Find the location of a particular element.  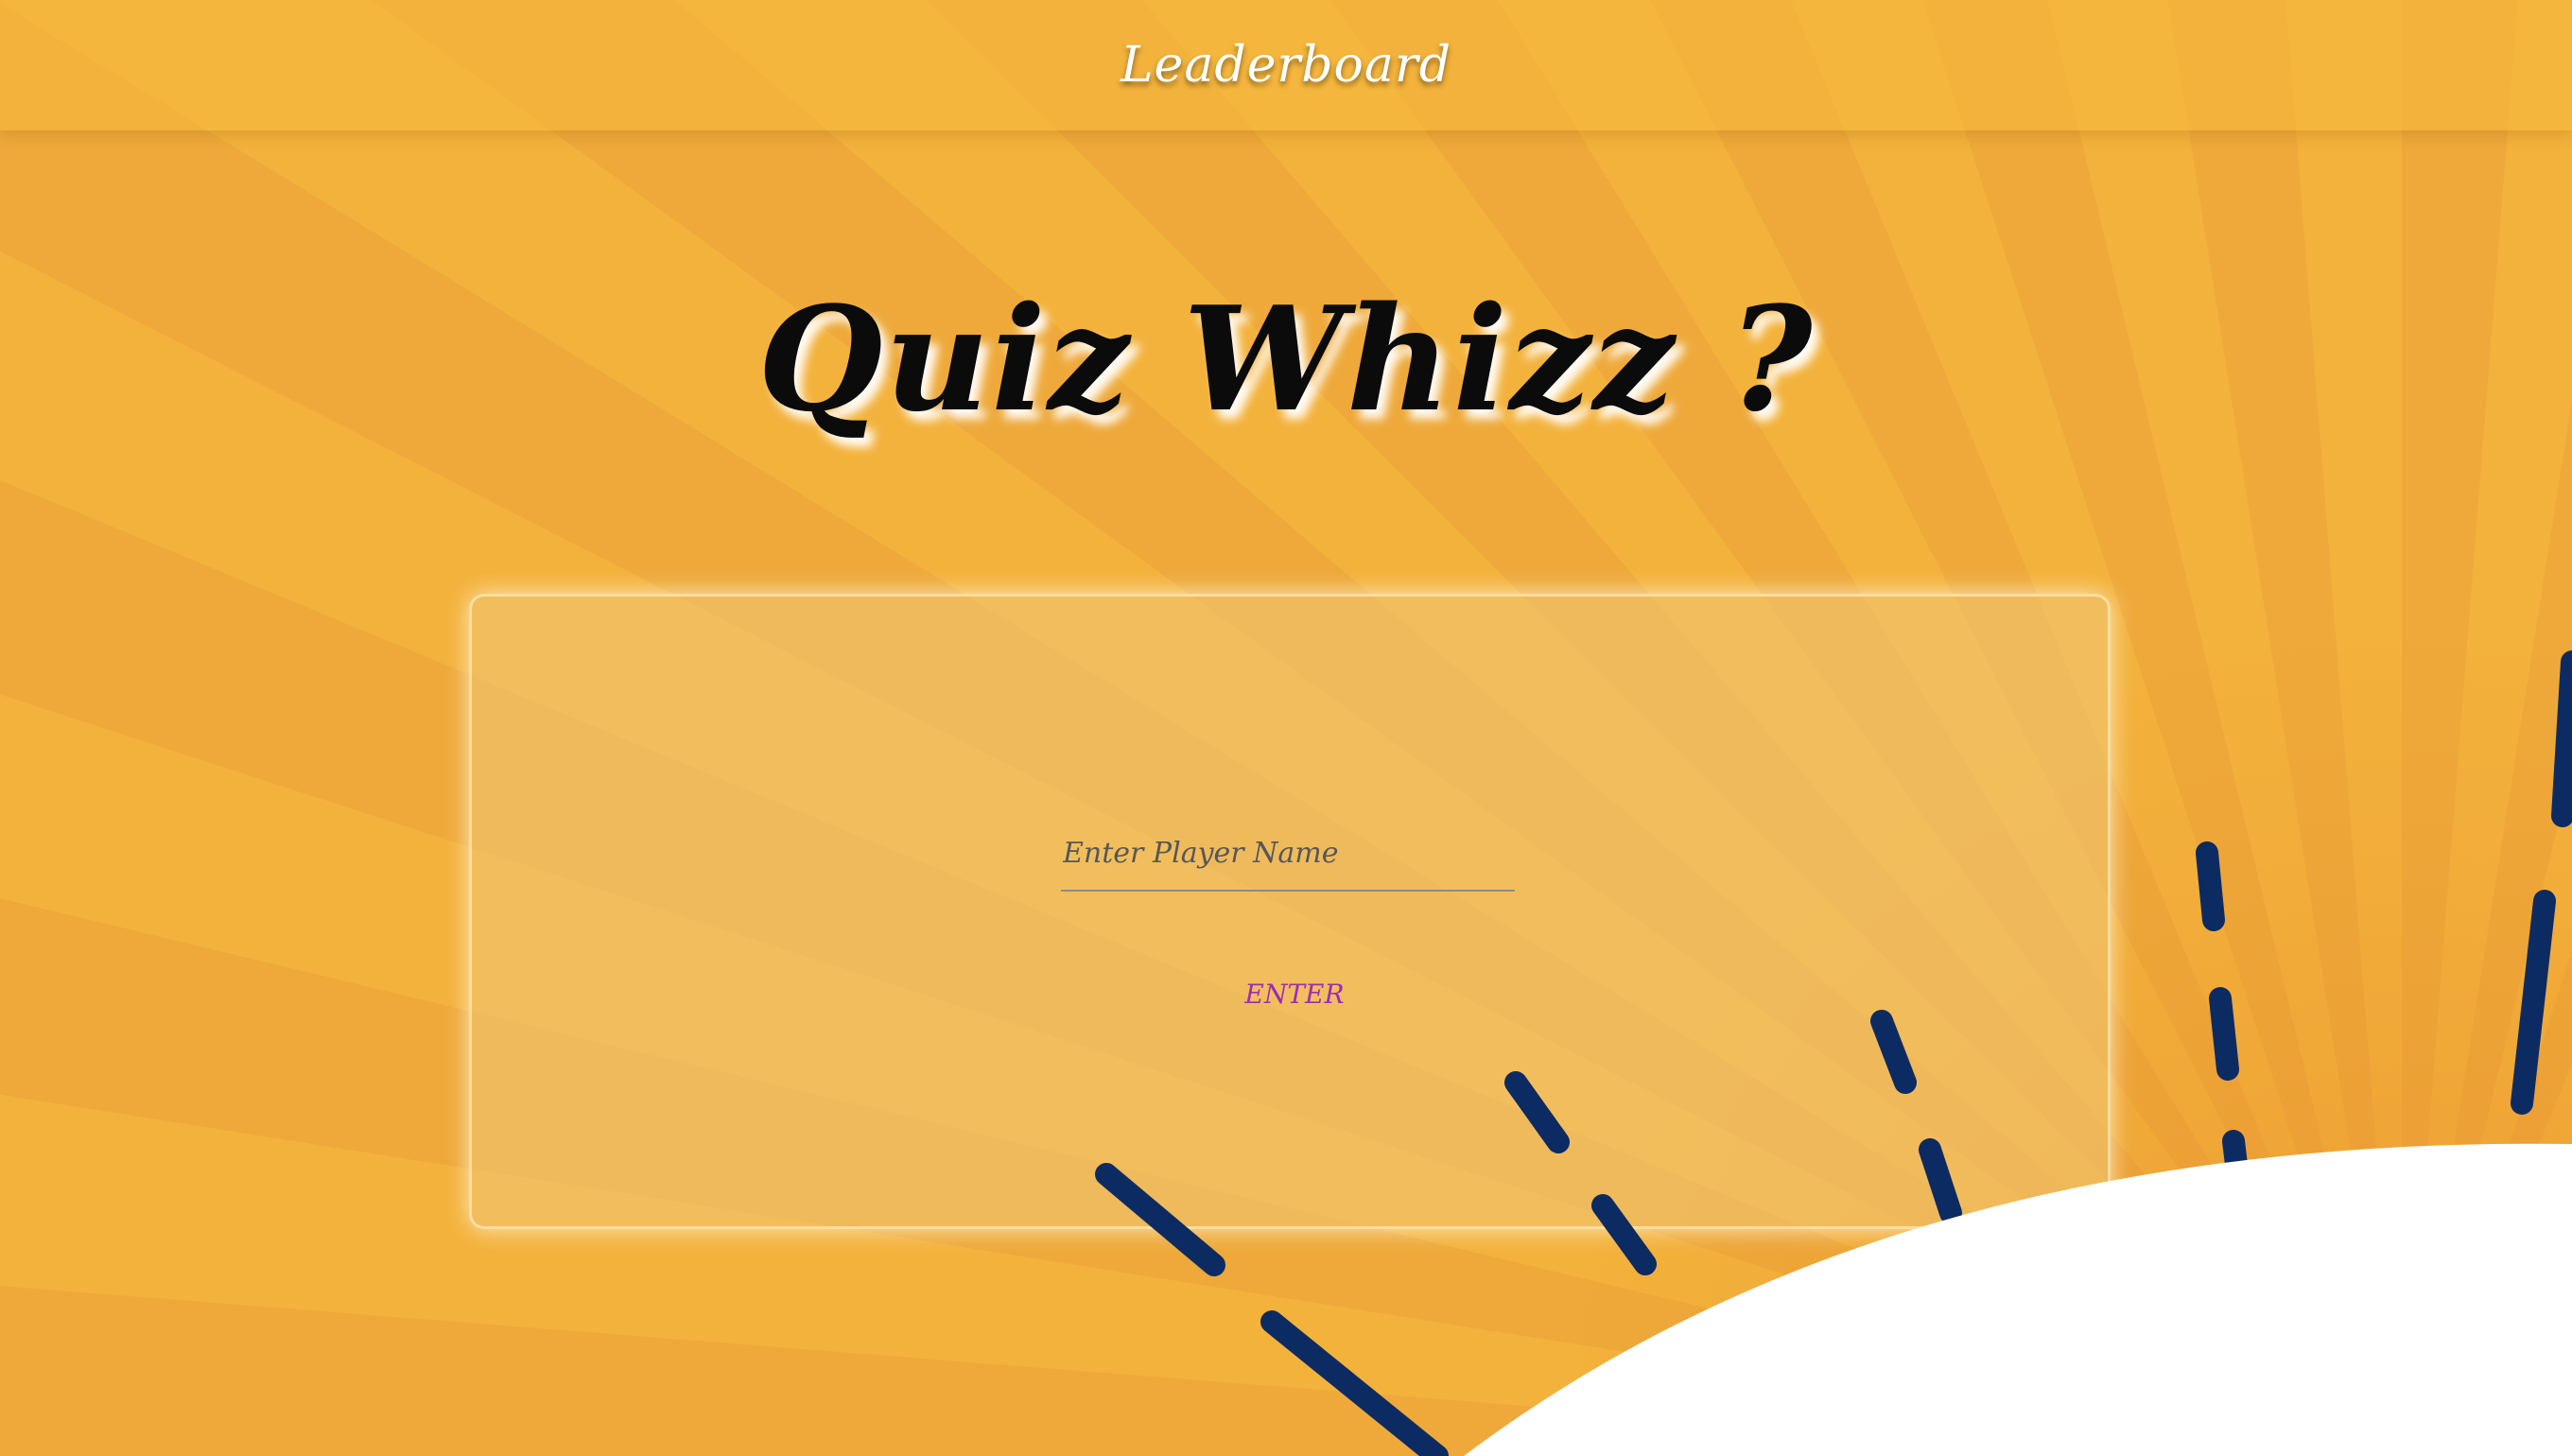

page-title: Quiz Whizz ? is located at coordinates (1286, 358).